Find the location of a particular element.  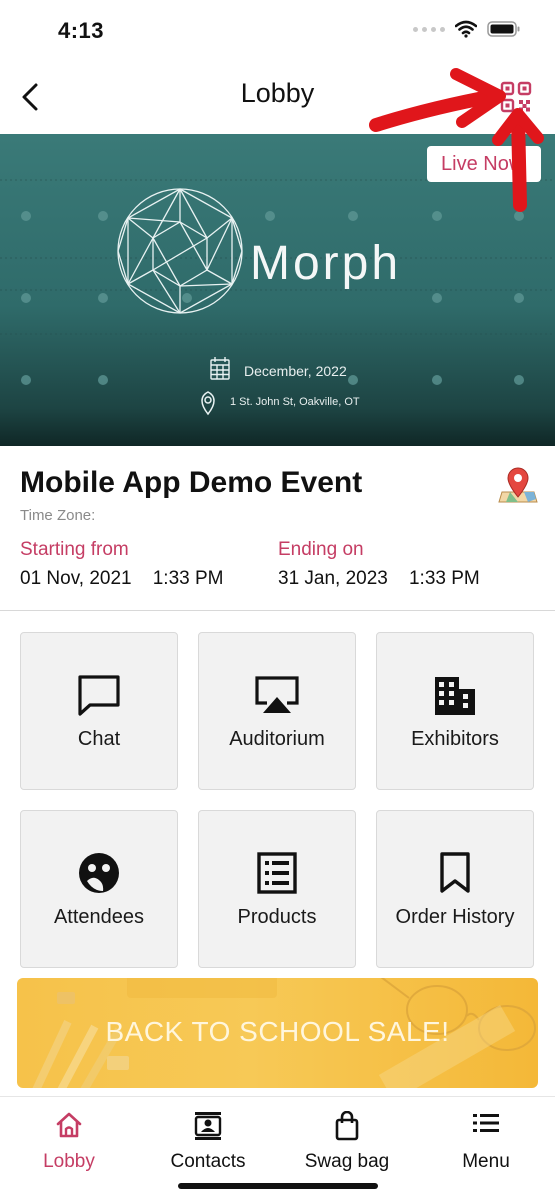

chat-icon is located at coordinates (99, 695).